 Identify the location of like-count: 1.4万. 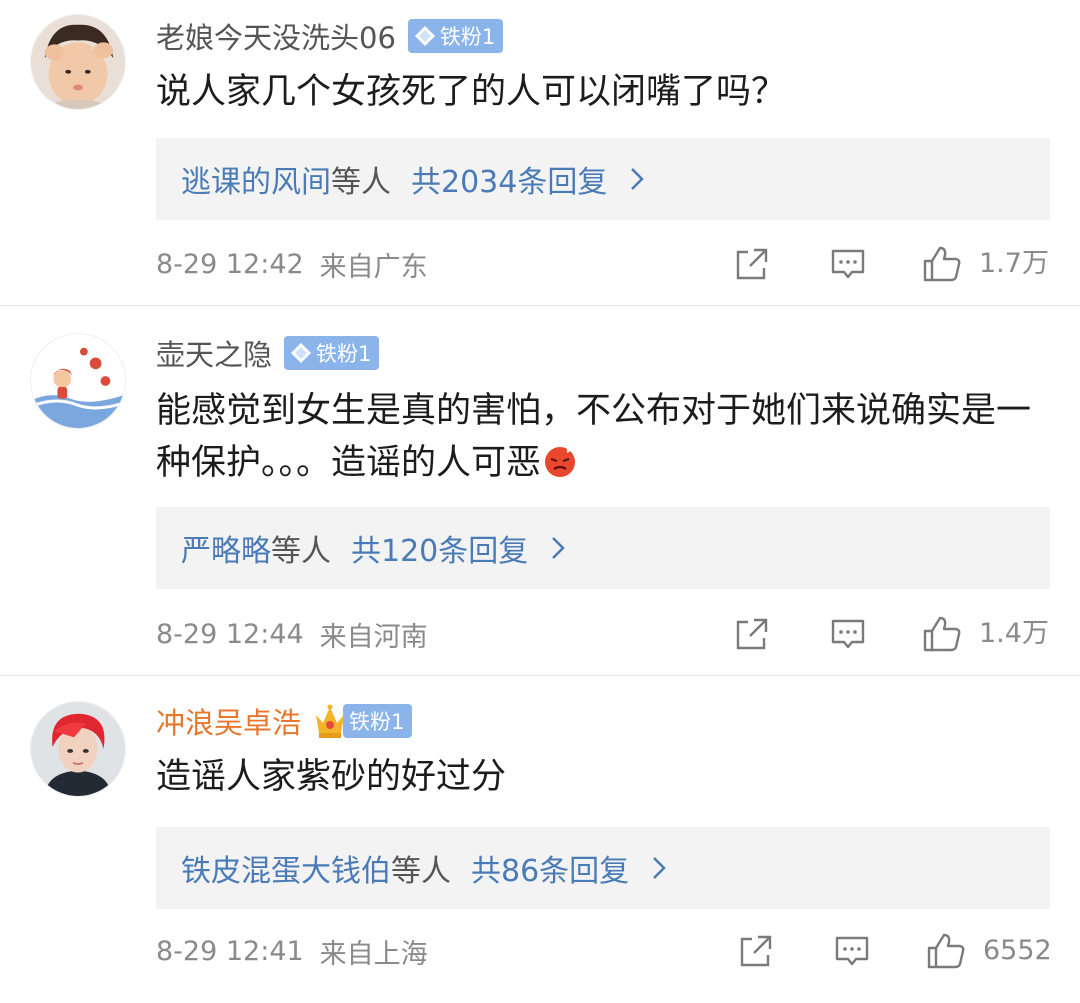
(1014, 633).